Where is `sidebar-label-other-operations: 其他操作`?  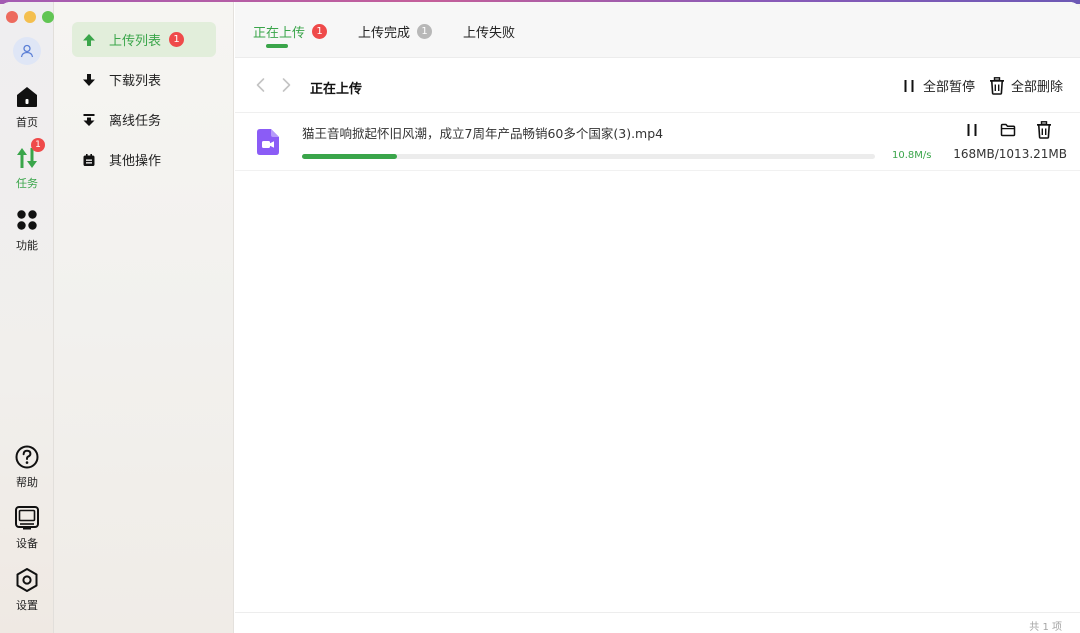 sidebar-label-other-operations: 其他操作 is located at coordinates (135, 161).